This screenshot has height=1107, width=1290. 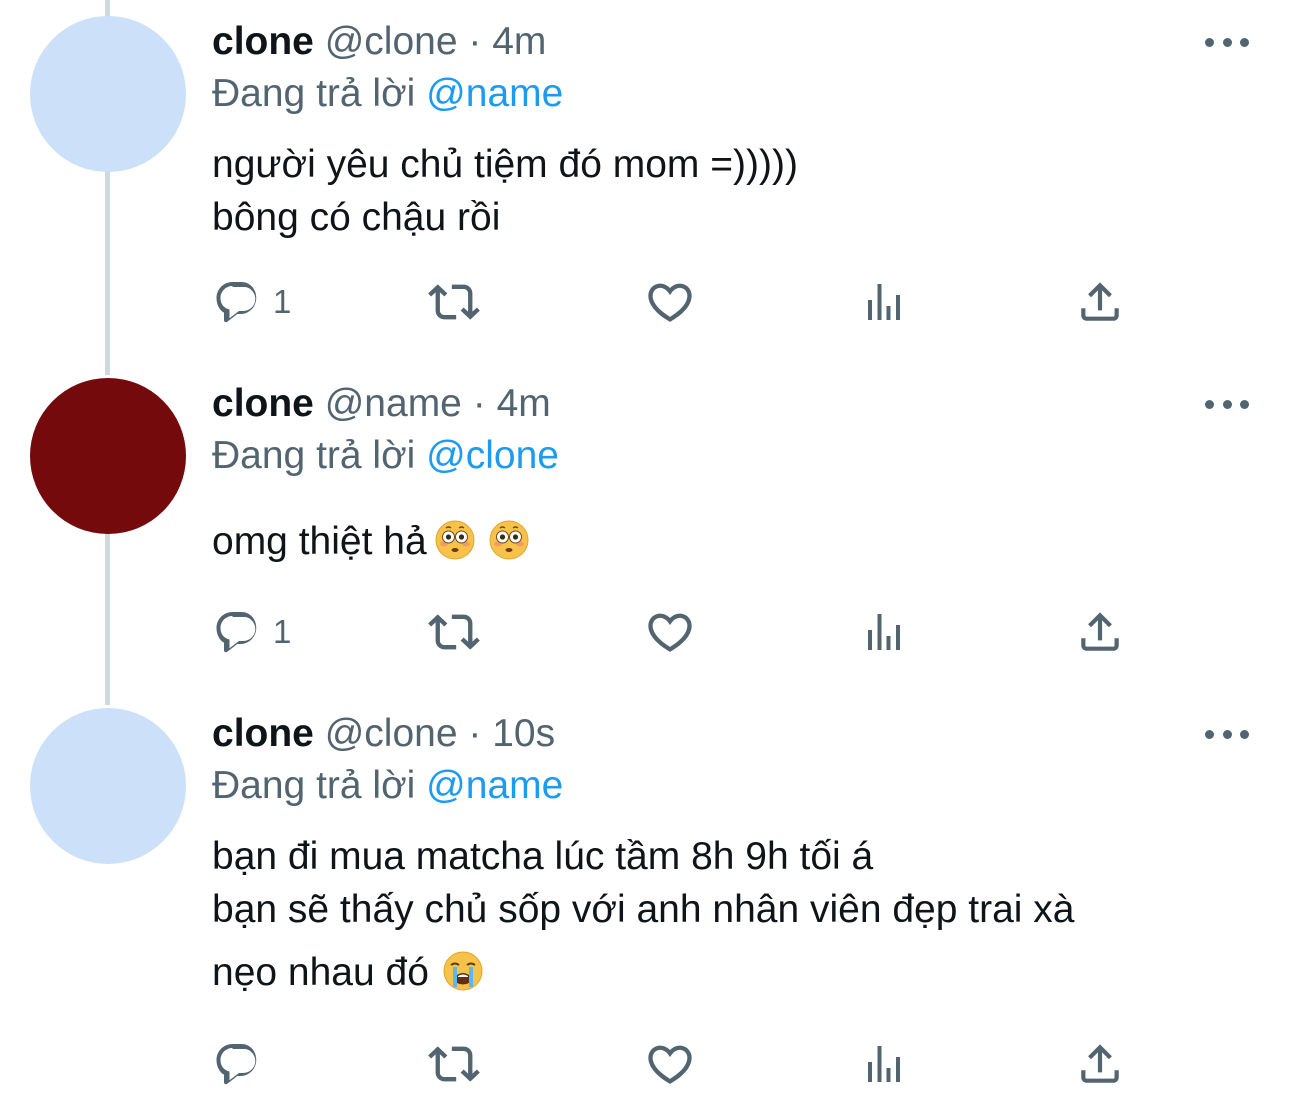 I want to click on action-bar, so click(x=645, y=1064).